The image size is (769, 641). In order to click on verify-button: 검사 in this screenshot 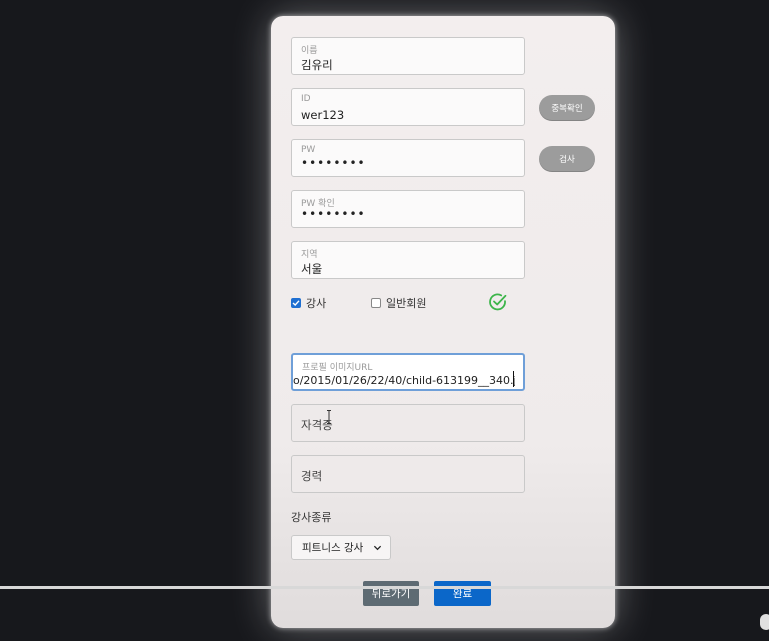, I will do `click(567, 159)`.